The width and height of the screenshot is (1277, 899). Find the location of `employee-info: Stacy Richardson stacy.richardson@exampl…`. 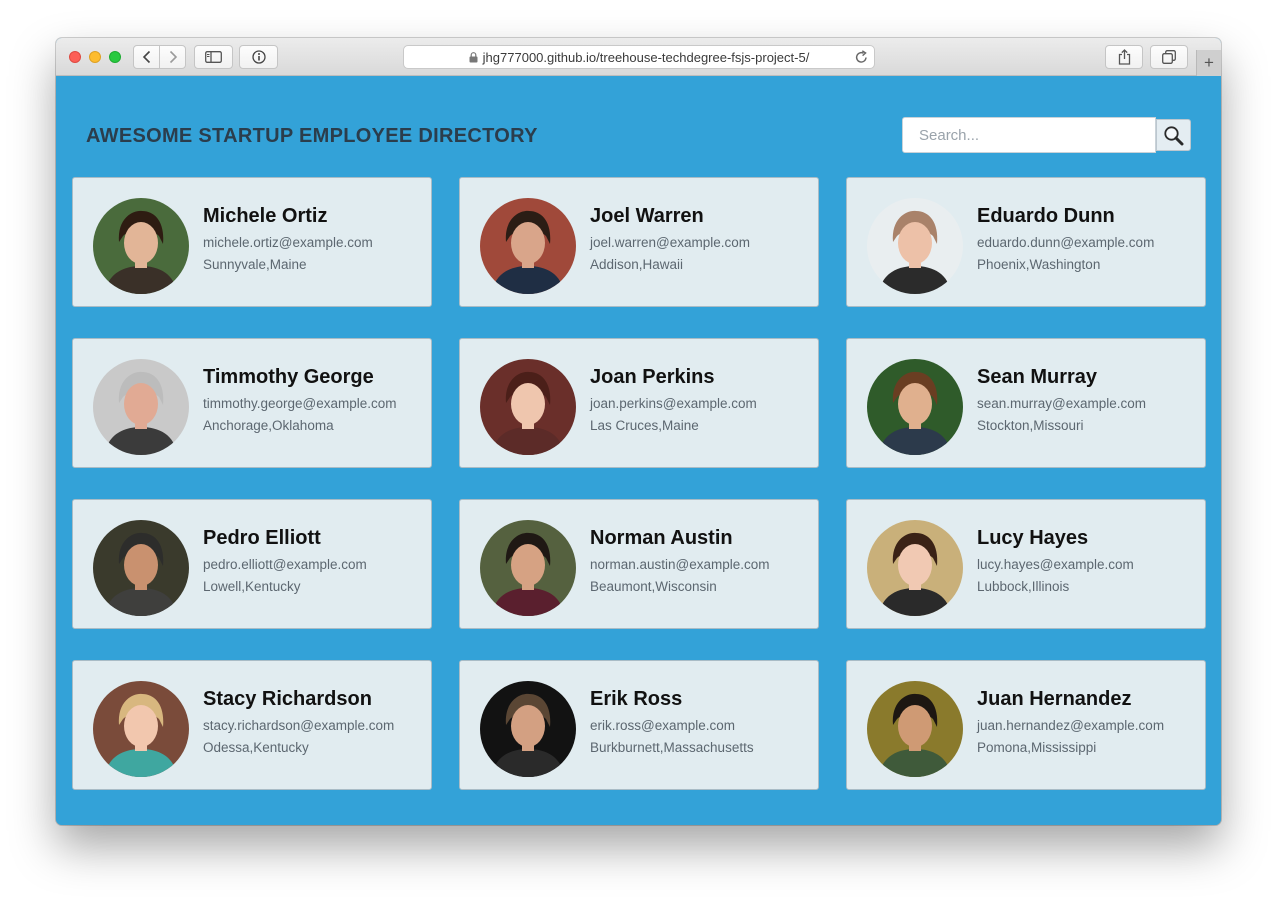

employee-info: Stacy Richardson stacy.richardson@exampl… is located at coordinates (298, 721).